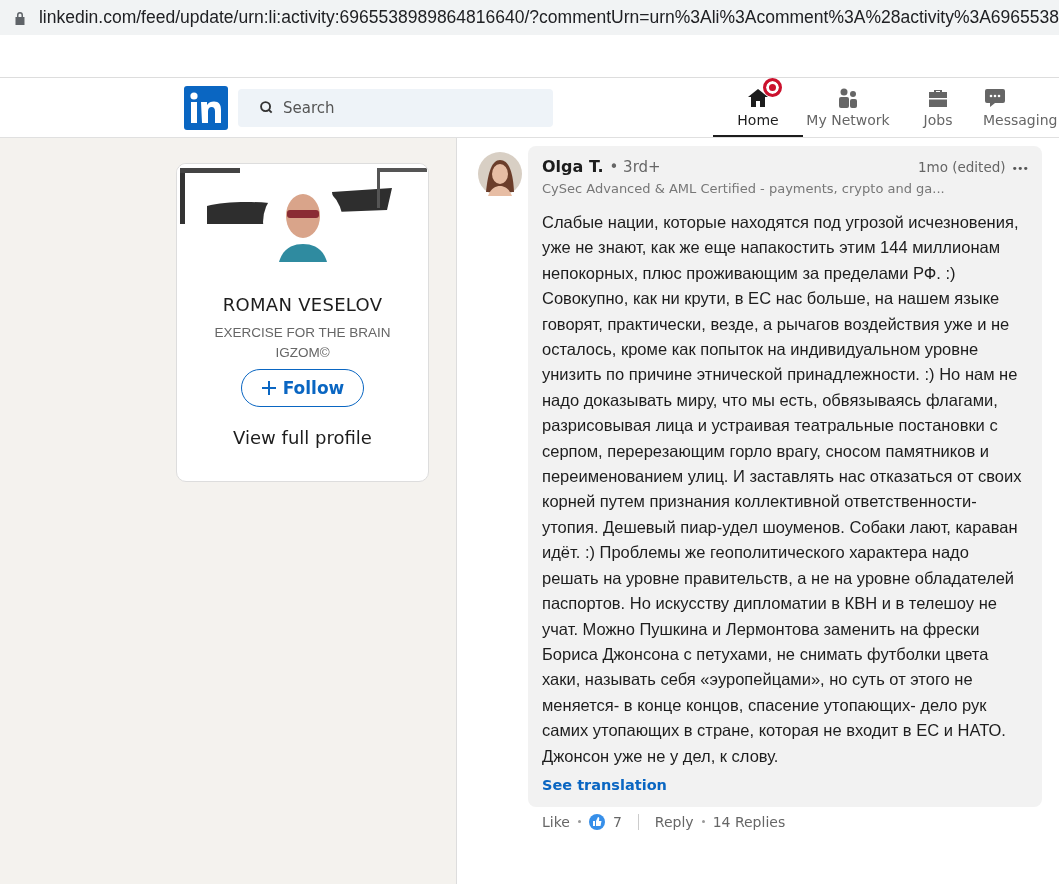 The width and height of the screenshot is (1059, 884). I want to click on see-translation-link: See translation, so click(604, 784).